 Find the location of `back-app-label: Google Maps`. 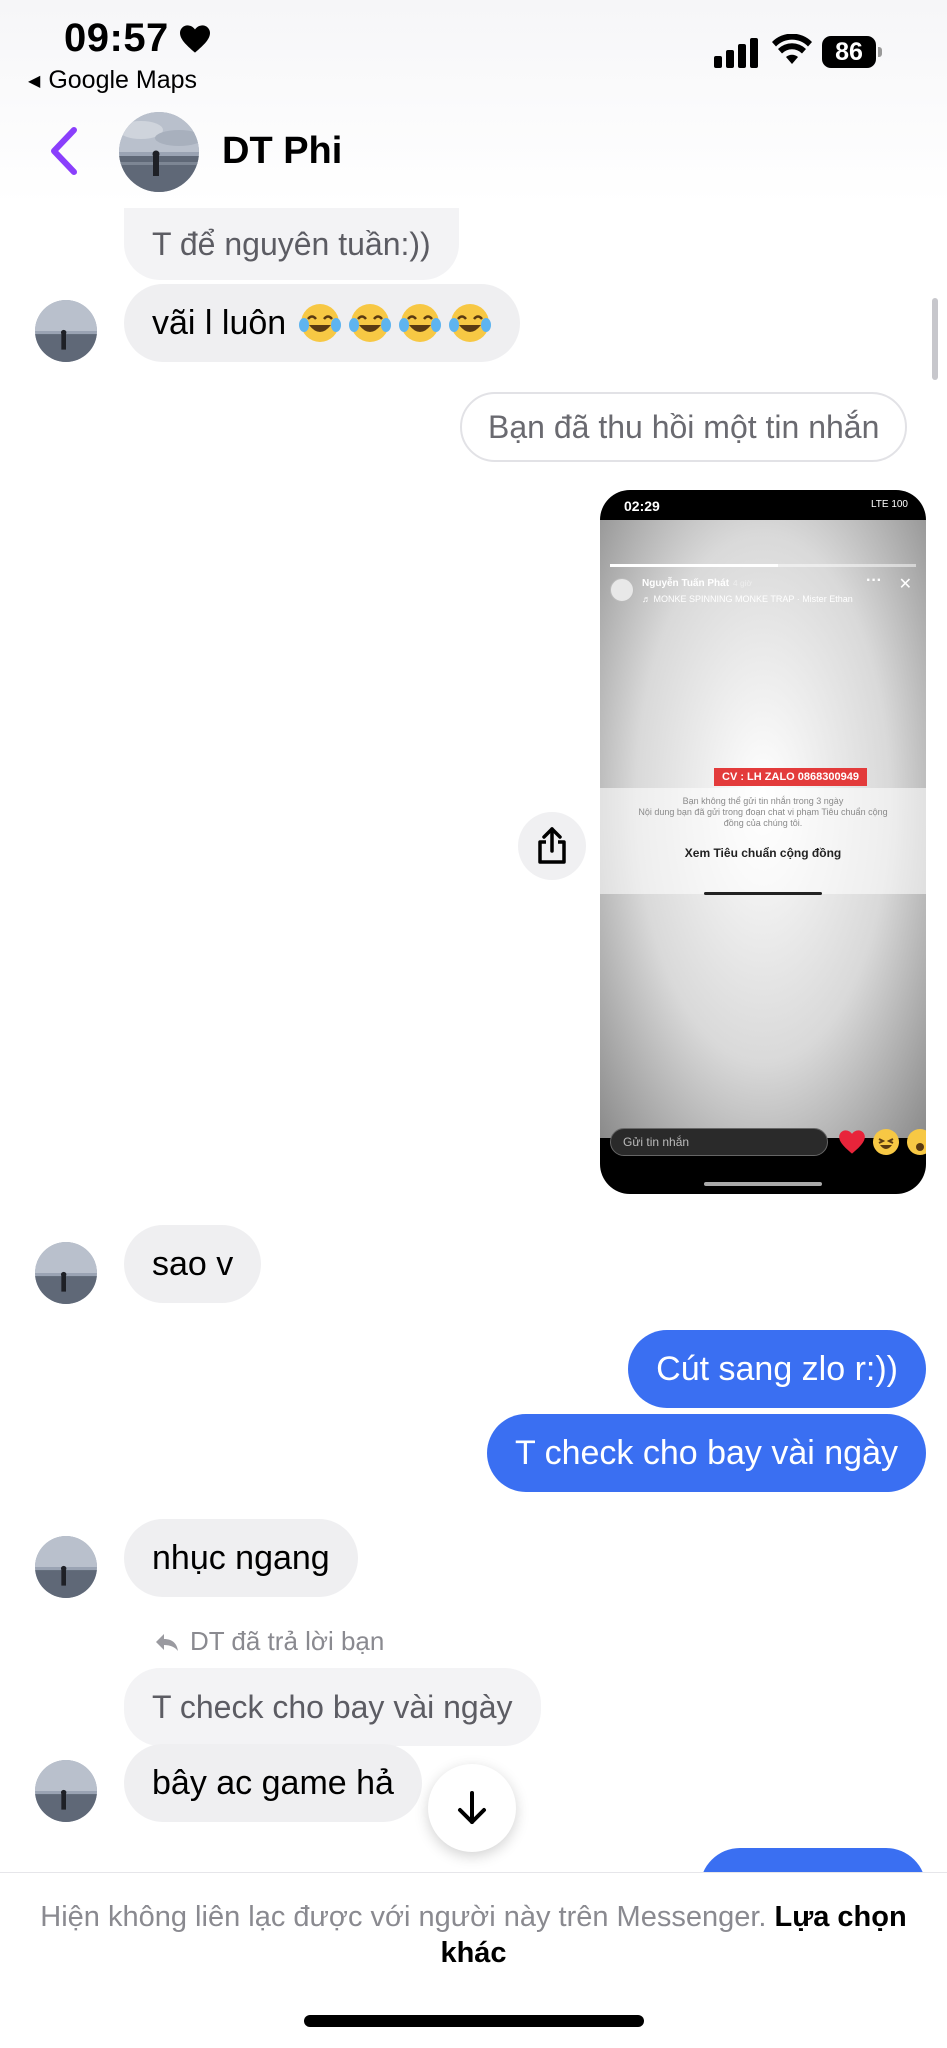

back-app-label: Google Maps is located at coordinates (123, 80).